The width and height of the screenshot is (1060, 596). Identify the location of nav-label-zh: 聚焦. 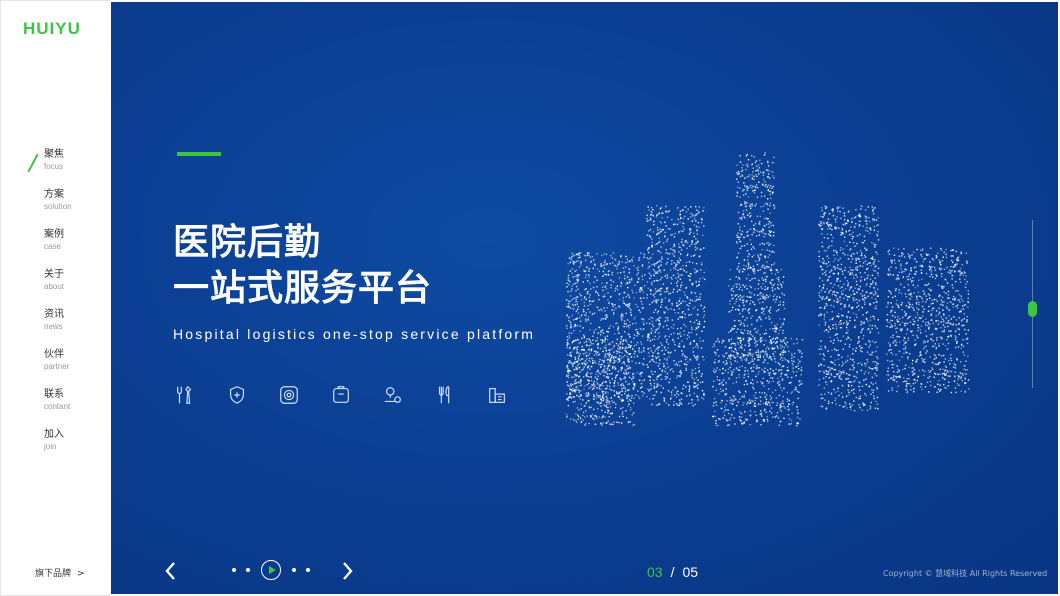
(54, 154).